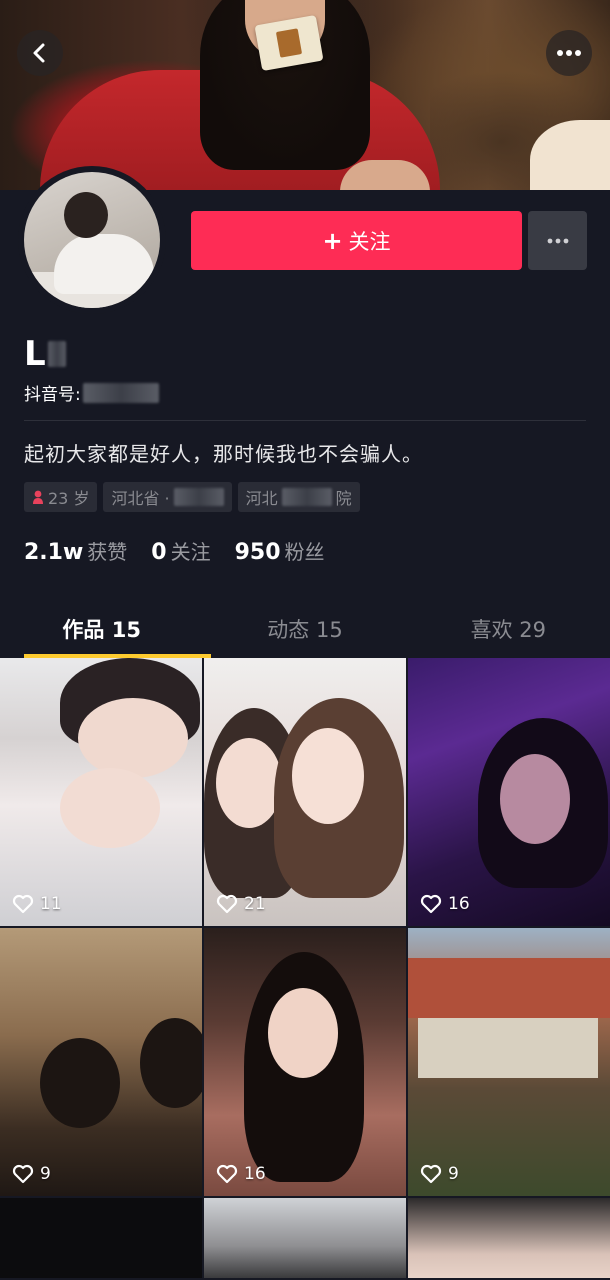 This screenshot has height=1280, width=610. I want to click on school-tag: 河北 院, so click(298, 497).